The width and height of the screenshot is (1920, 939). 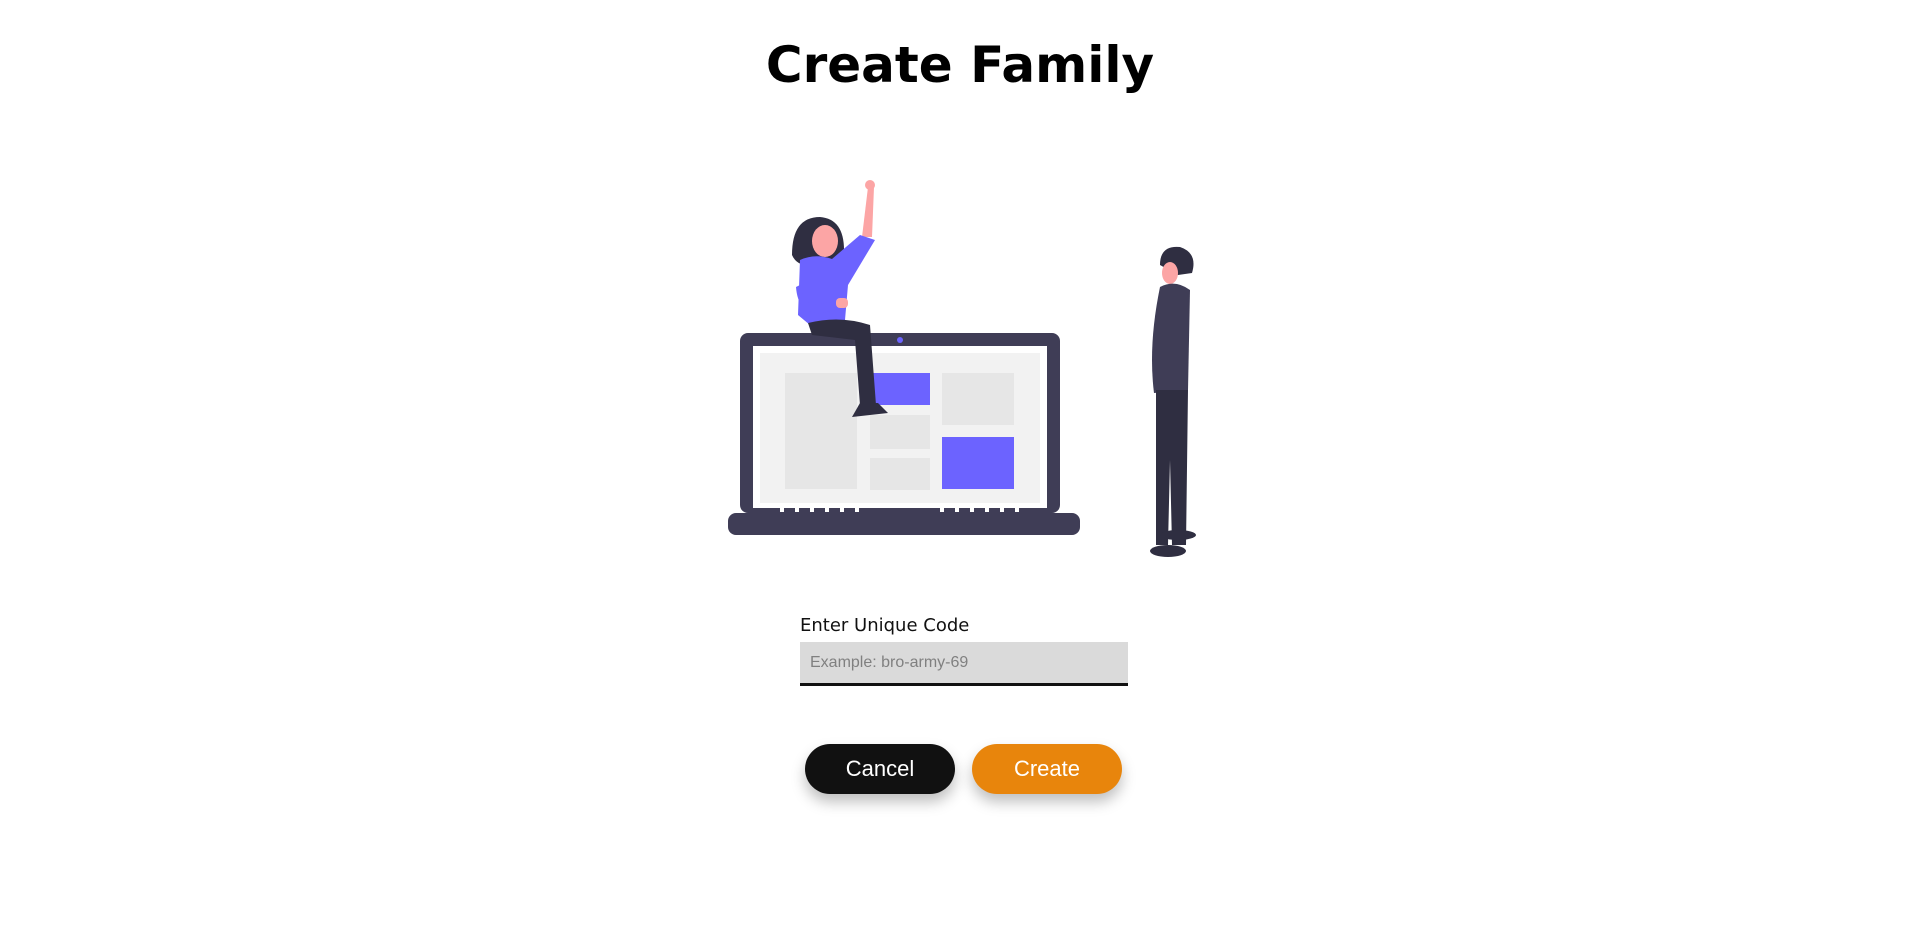 I want to click on create-button: Create, so click(x=1047, y=769).